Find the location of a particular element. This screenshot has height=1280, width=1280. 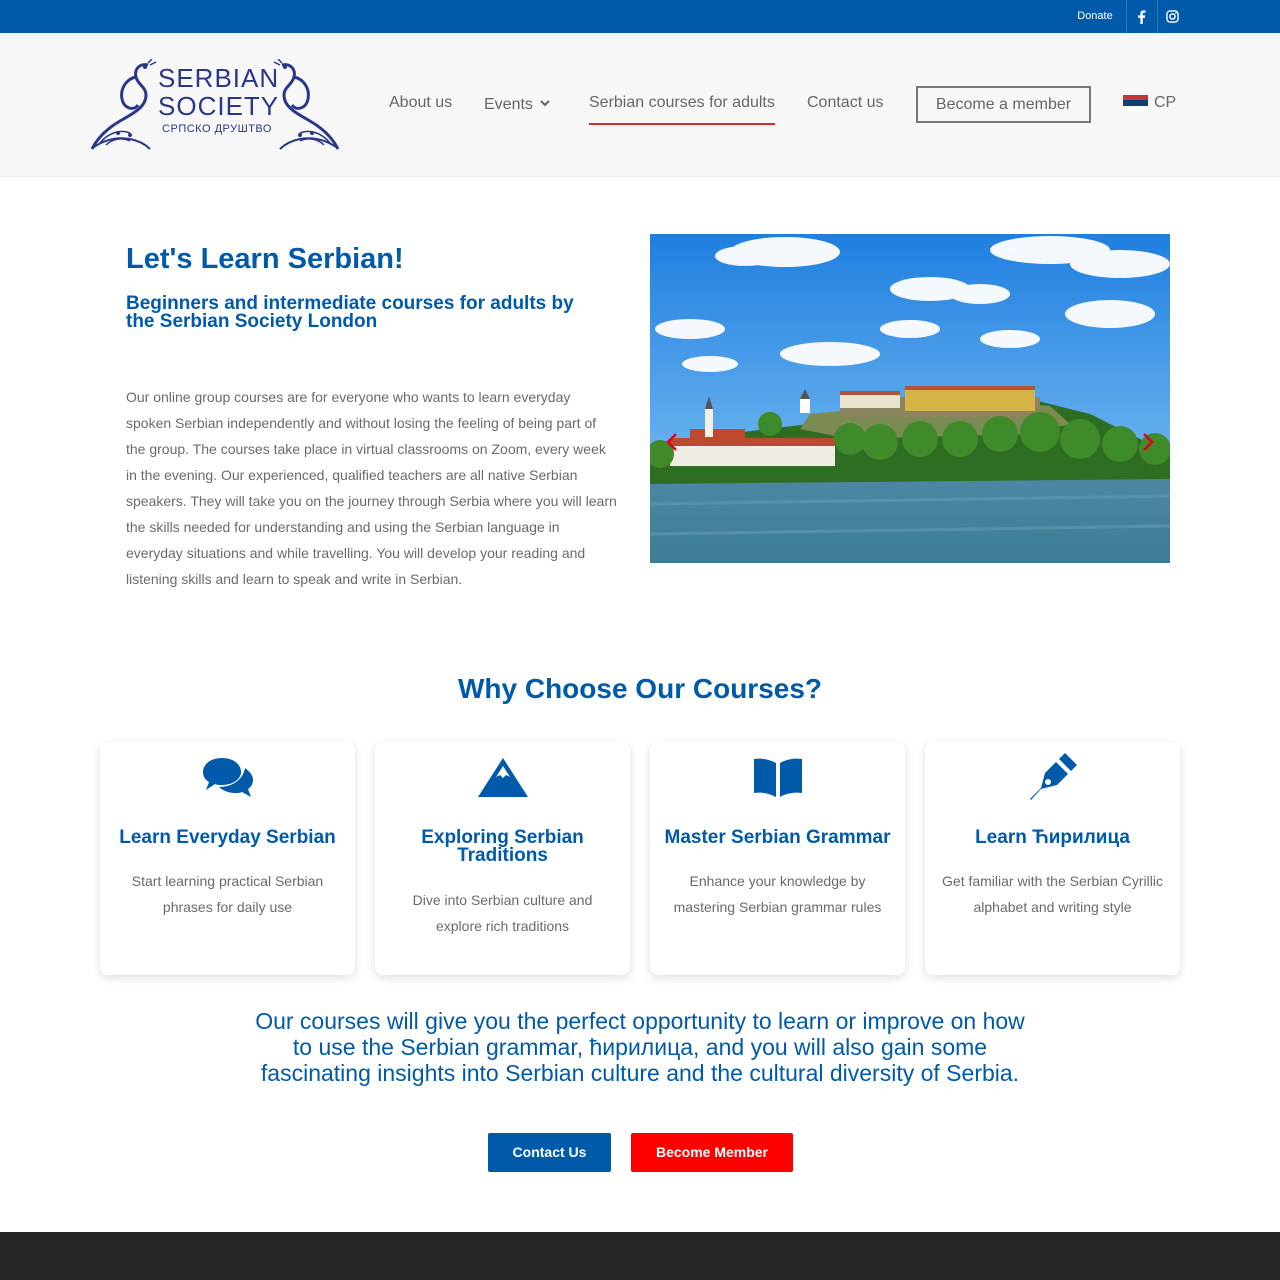

nav-about-us: About us is located at coordinates (420, 105).